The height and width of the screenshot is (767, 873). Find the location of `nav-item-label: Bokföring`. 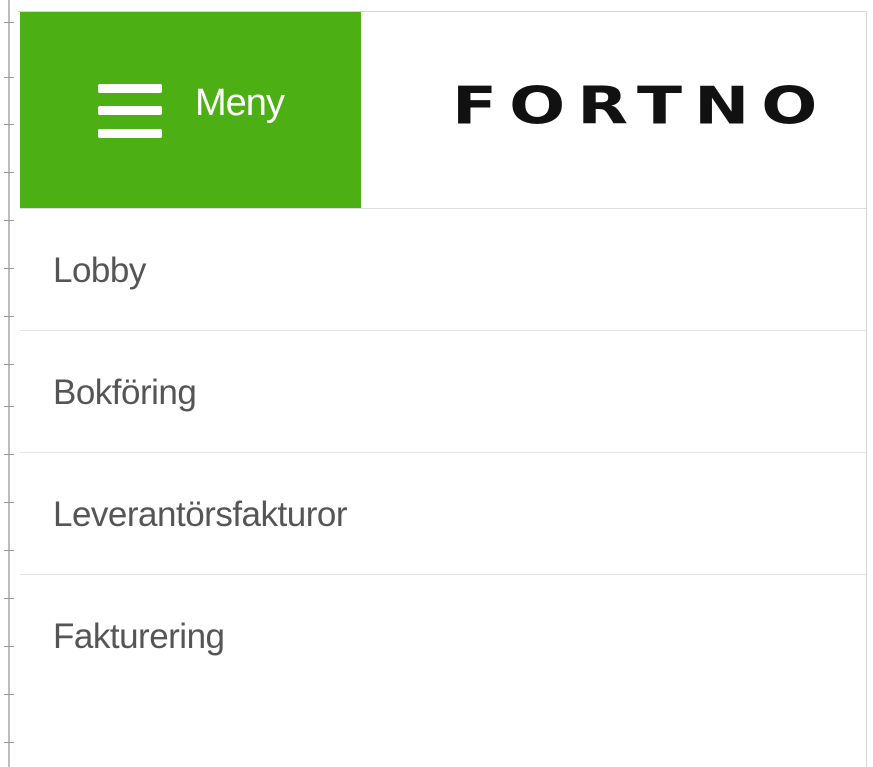

nav-item-label: Bokföring is located at coordinates (125, 392).